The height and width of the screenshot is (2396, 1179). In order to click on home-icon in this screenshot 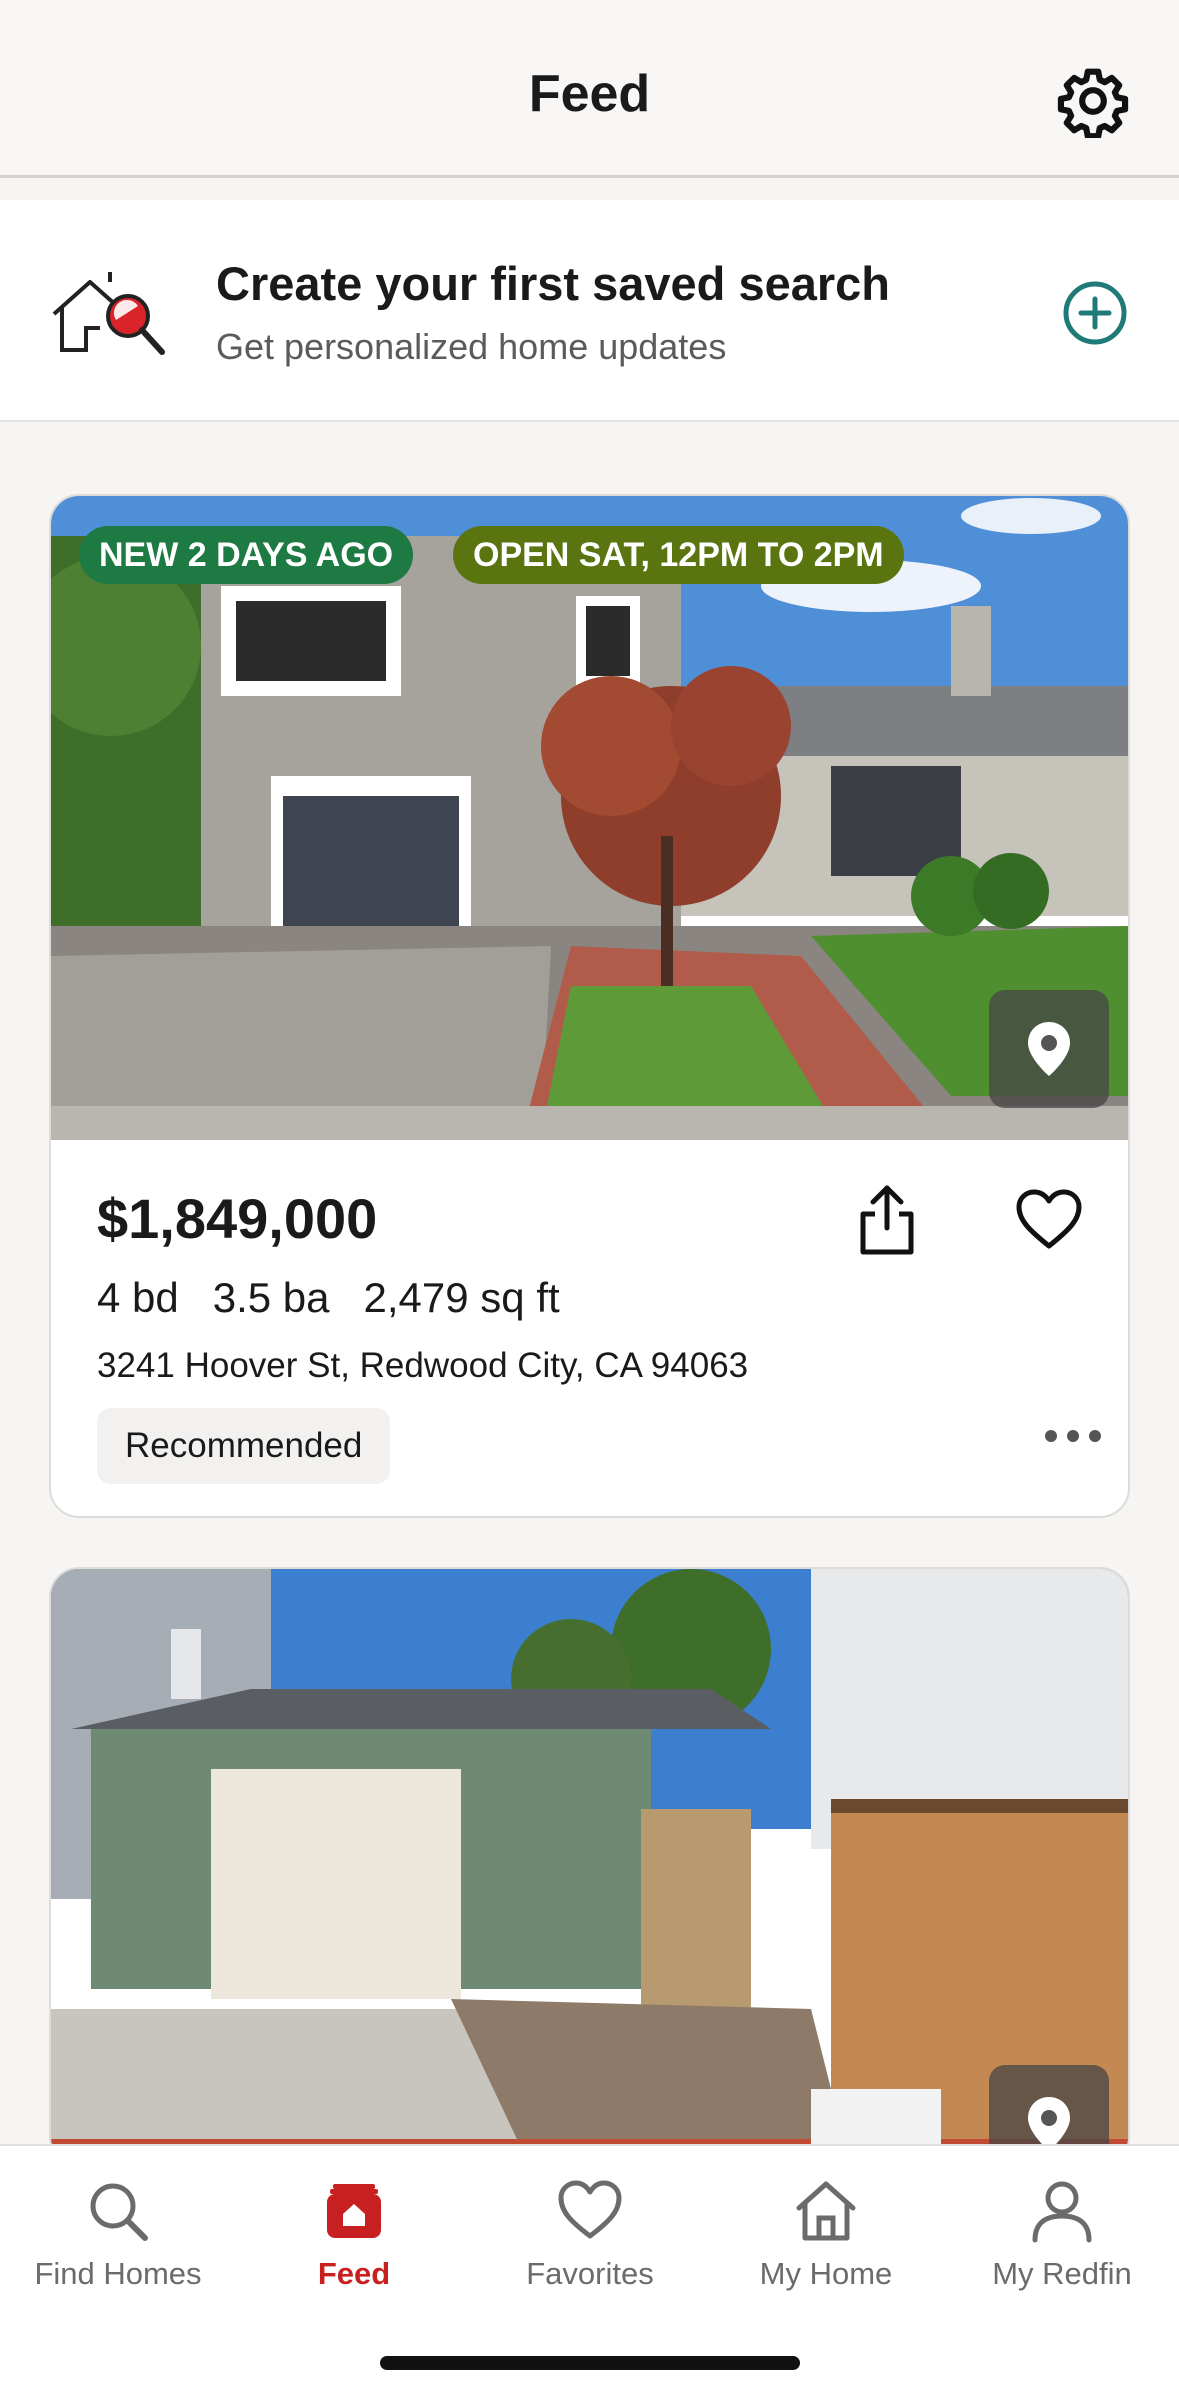, I will do `click(826, 2211)`.